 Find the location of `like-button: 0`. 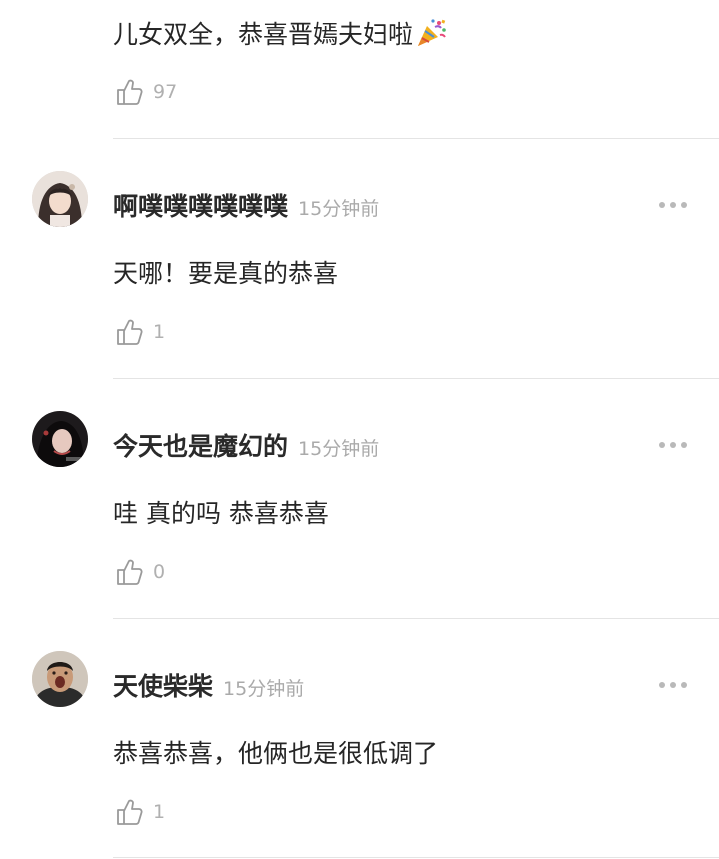

like-button: 0 is located at coordinates (140, 572).